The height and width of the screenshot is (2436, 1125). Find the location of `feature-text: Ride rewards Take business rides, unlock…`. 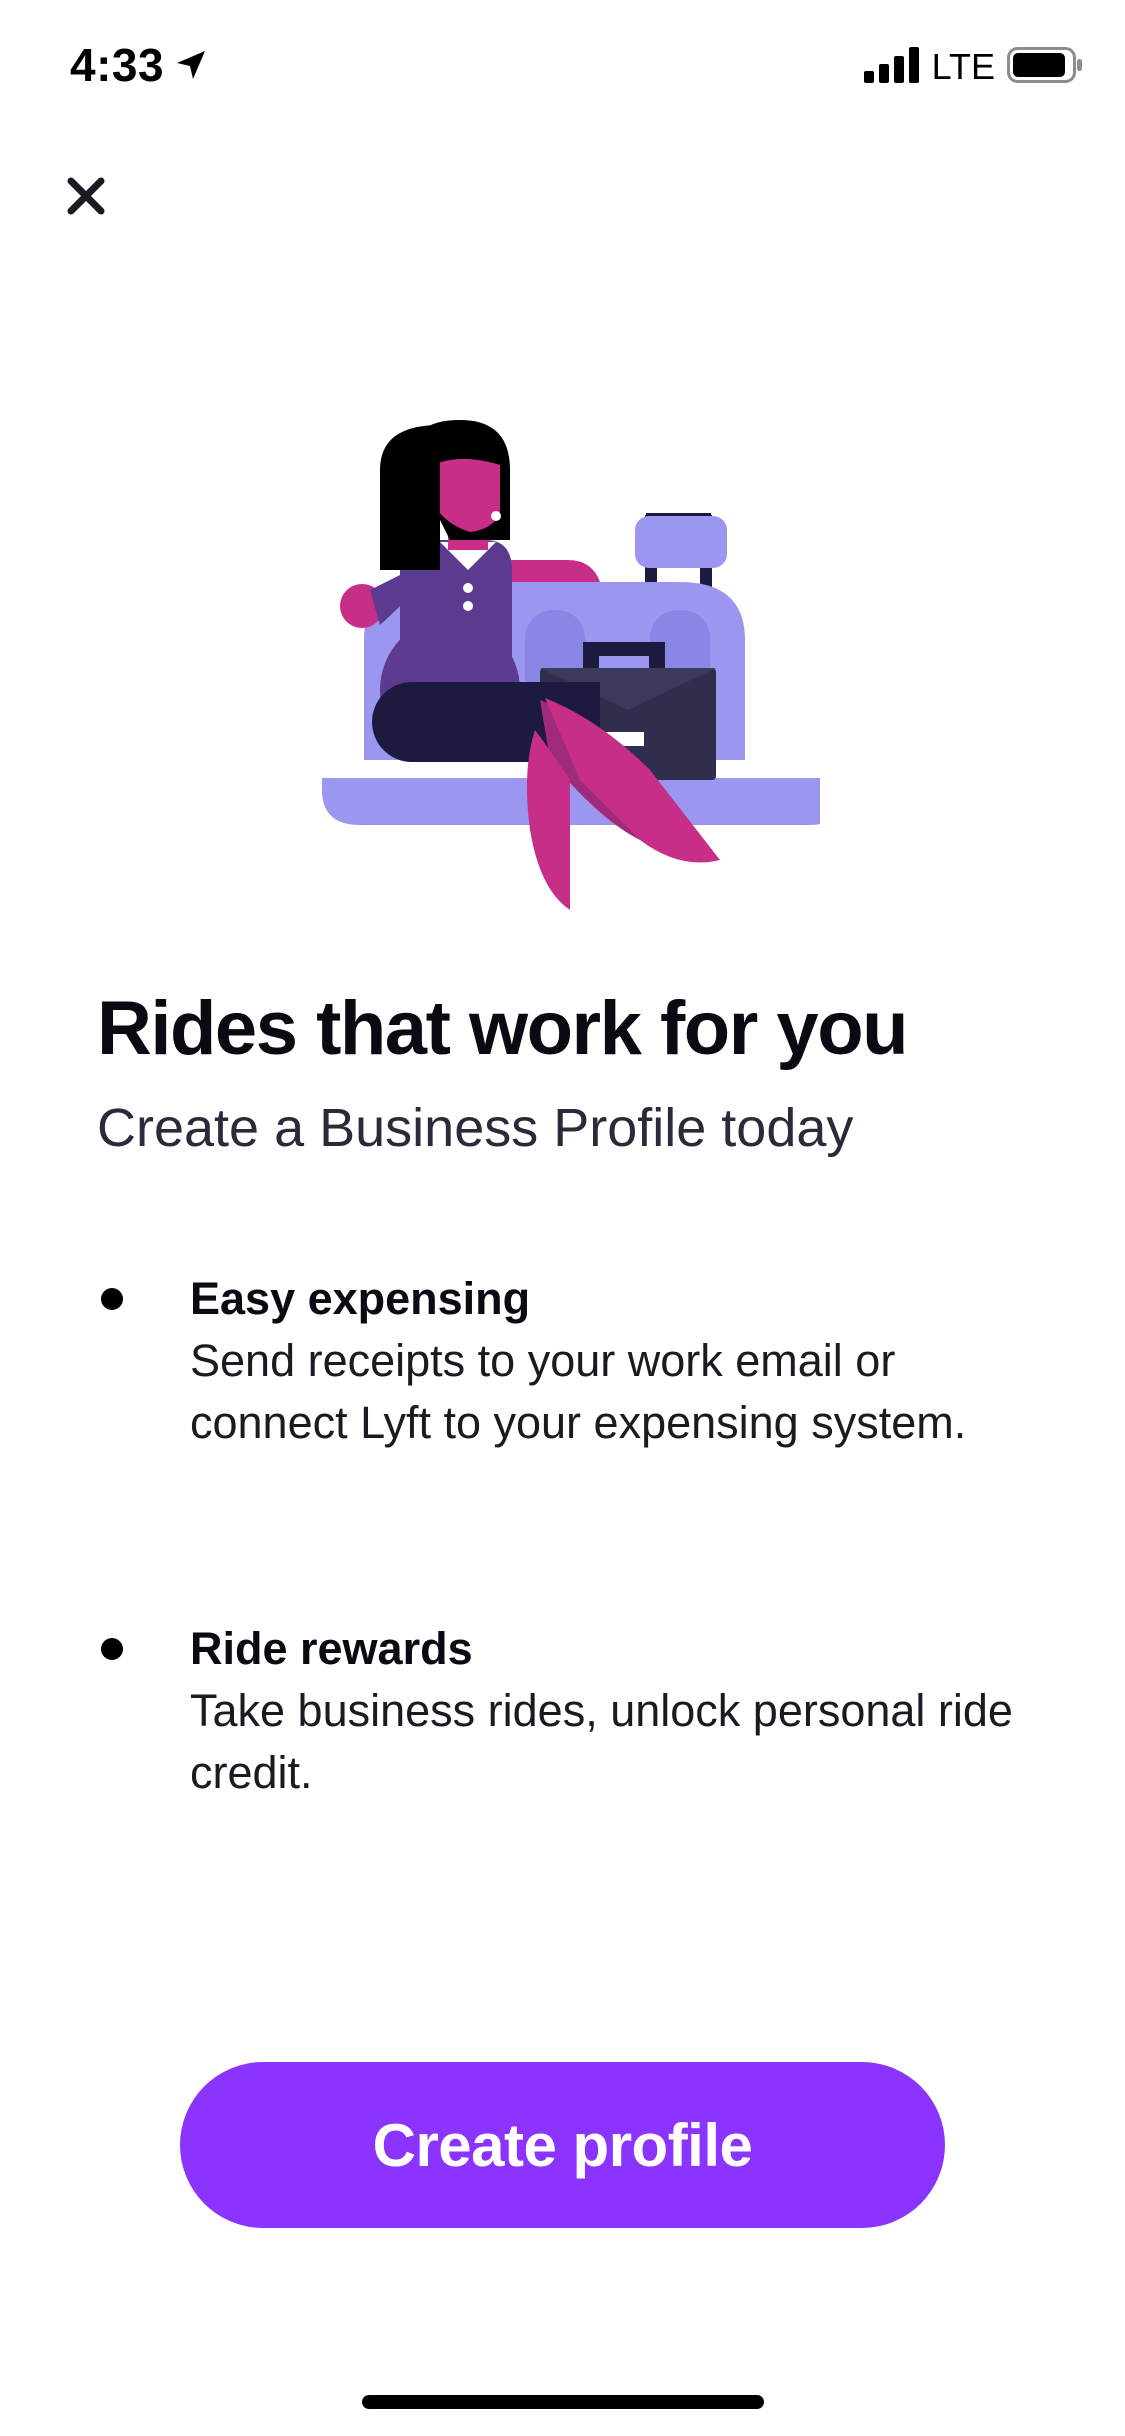

feature-text: Ride rewards Take business rides, unlock… is located at coordinates (620, 1711).